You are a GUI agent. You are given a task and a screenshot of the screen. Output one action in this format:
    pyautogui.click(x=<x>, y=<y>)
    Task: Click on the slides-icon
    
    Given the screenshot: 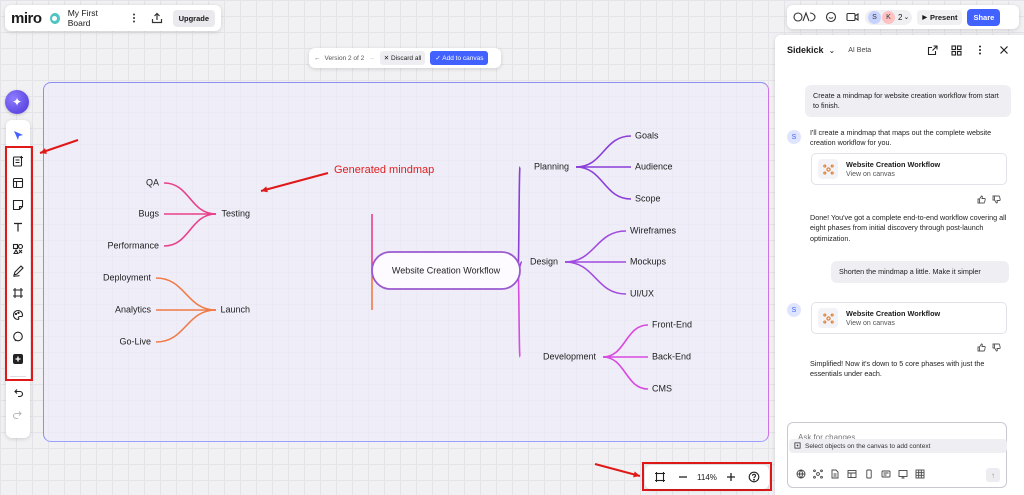 What is the action you would take?
    pyautogui.click(x=903, y=475)
    